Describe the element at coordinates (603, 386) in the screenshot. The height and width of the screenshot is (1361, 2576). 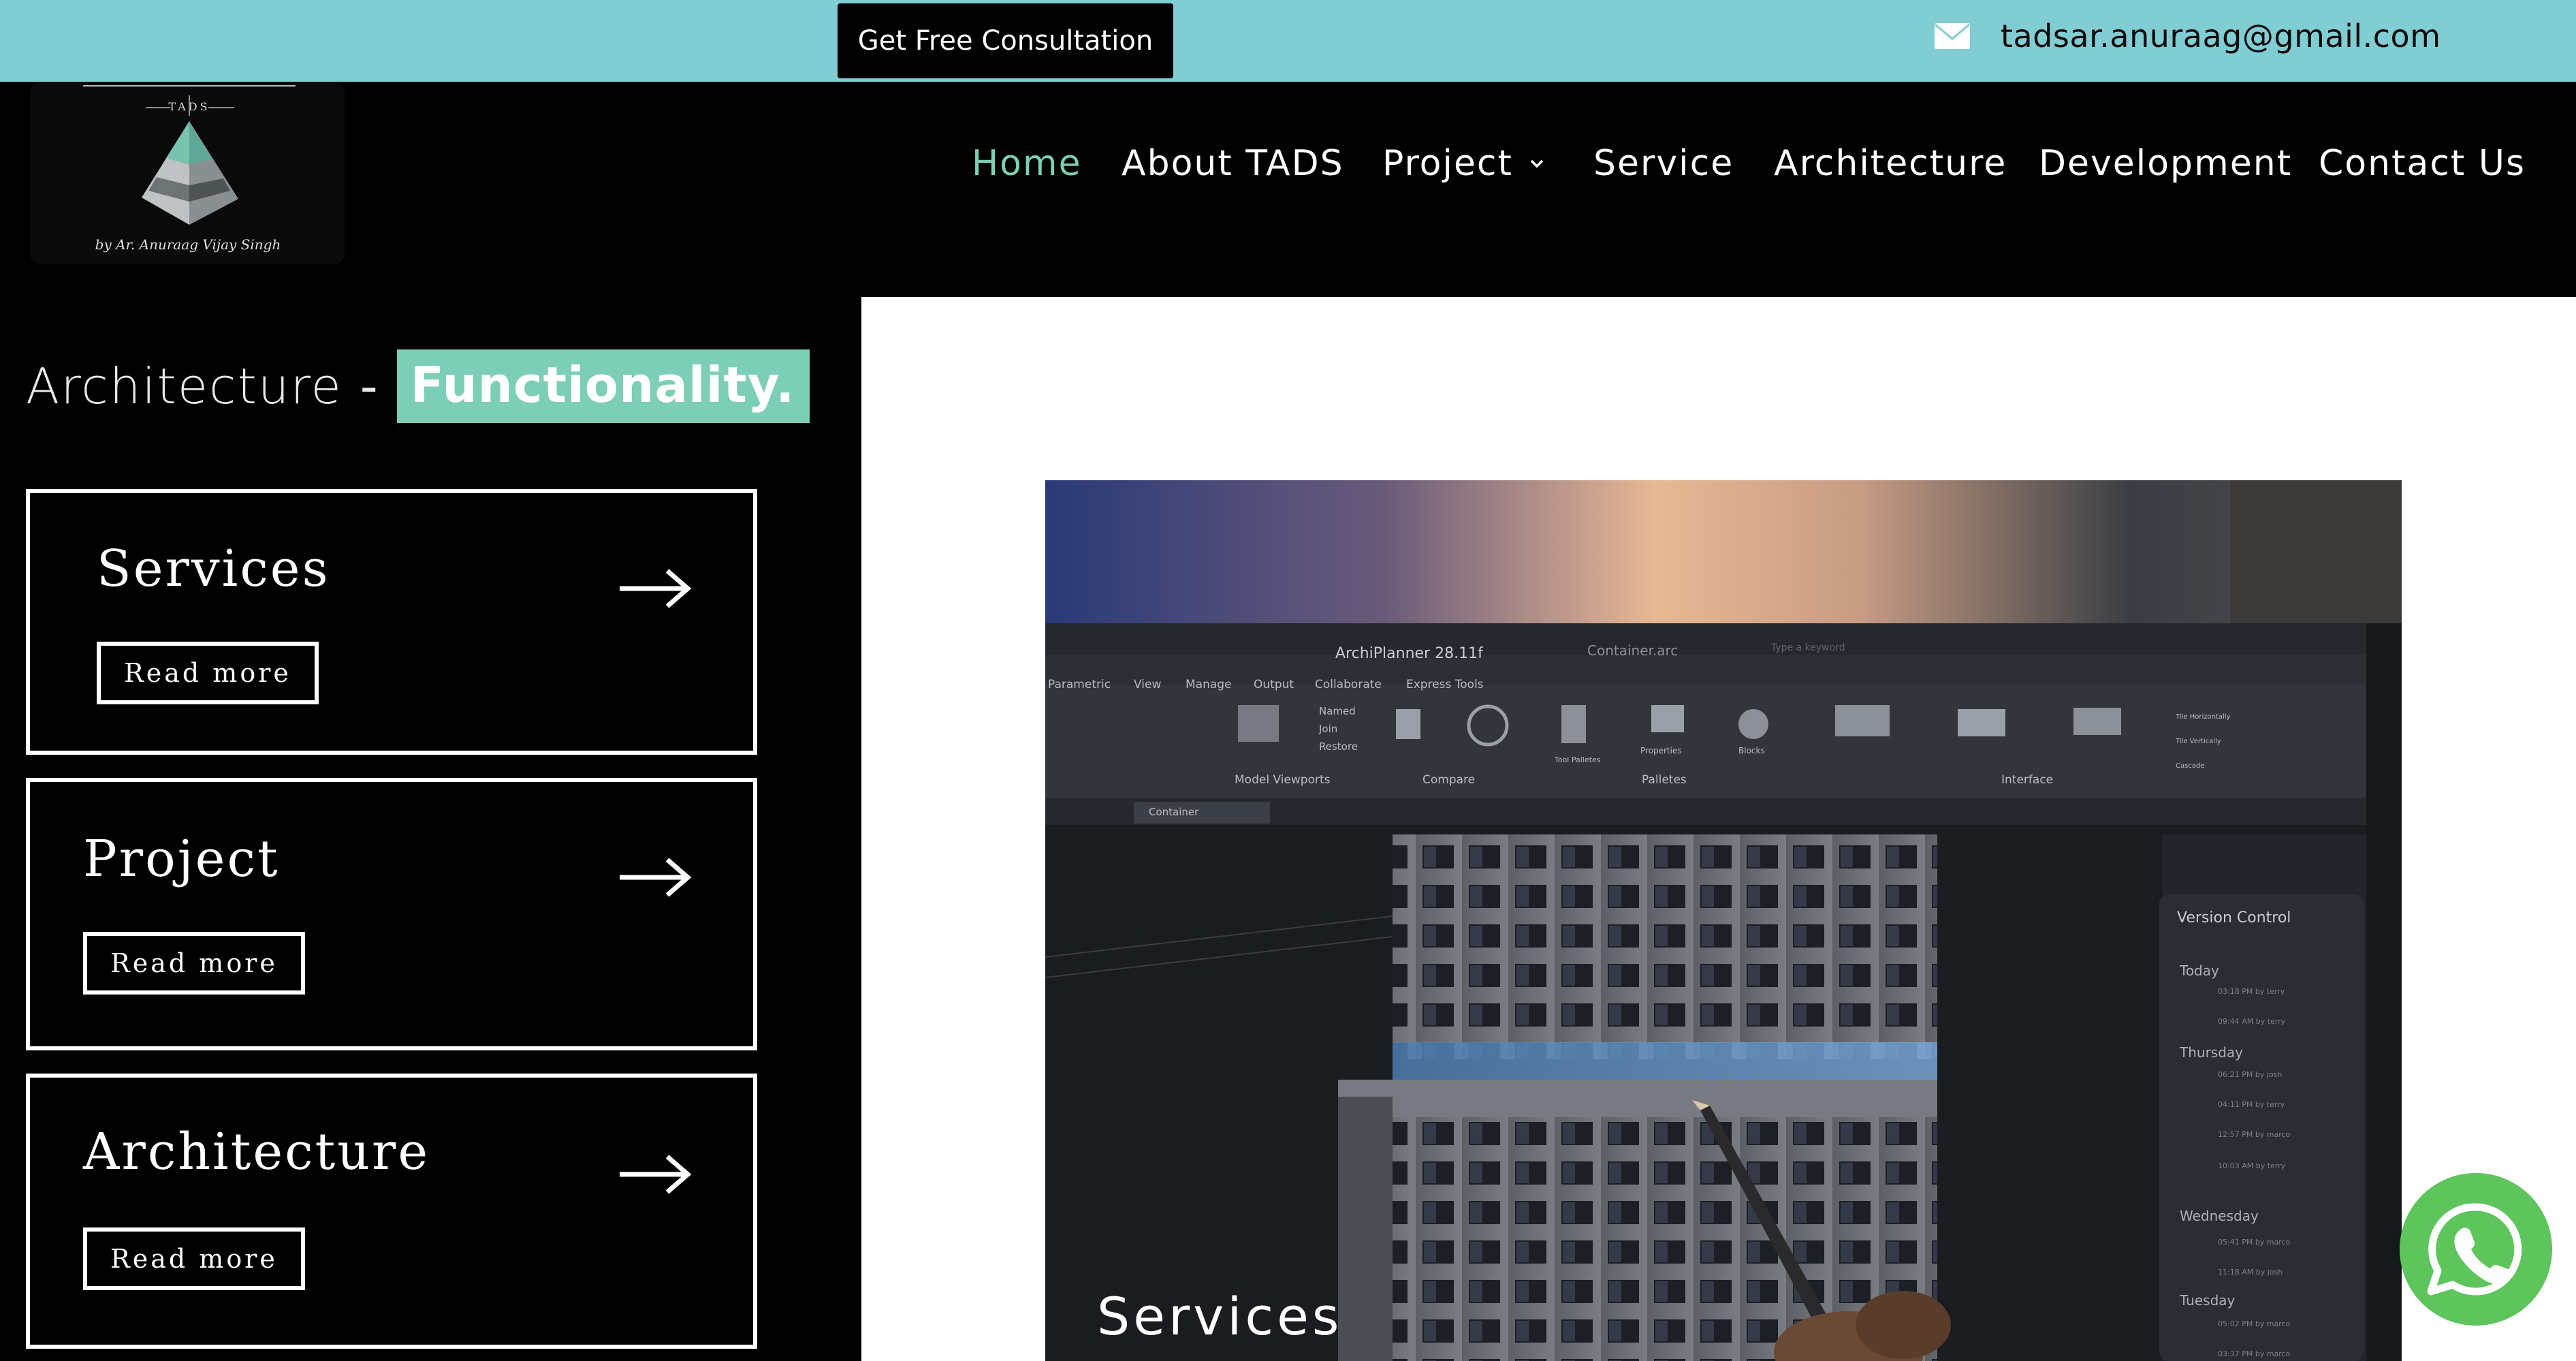
I see `hero-title-highlight: Functionality.` at that location.